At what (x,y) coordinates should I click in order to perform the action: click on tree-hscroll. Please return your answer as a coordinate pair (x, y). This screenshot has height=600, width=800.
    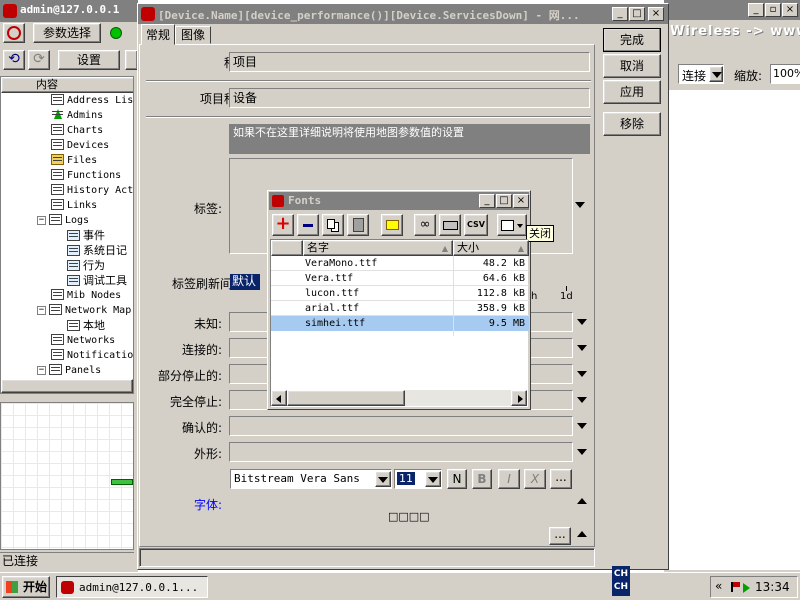
    Looking at the image, I should click on (67, 386).